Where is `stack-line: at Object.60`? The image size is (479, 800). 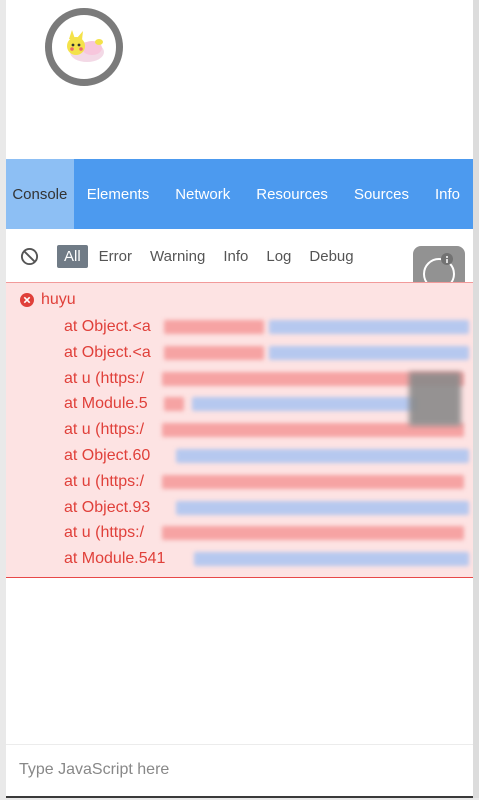
stack-line: at Object.60 is located at coordinates (266, 456).